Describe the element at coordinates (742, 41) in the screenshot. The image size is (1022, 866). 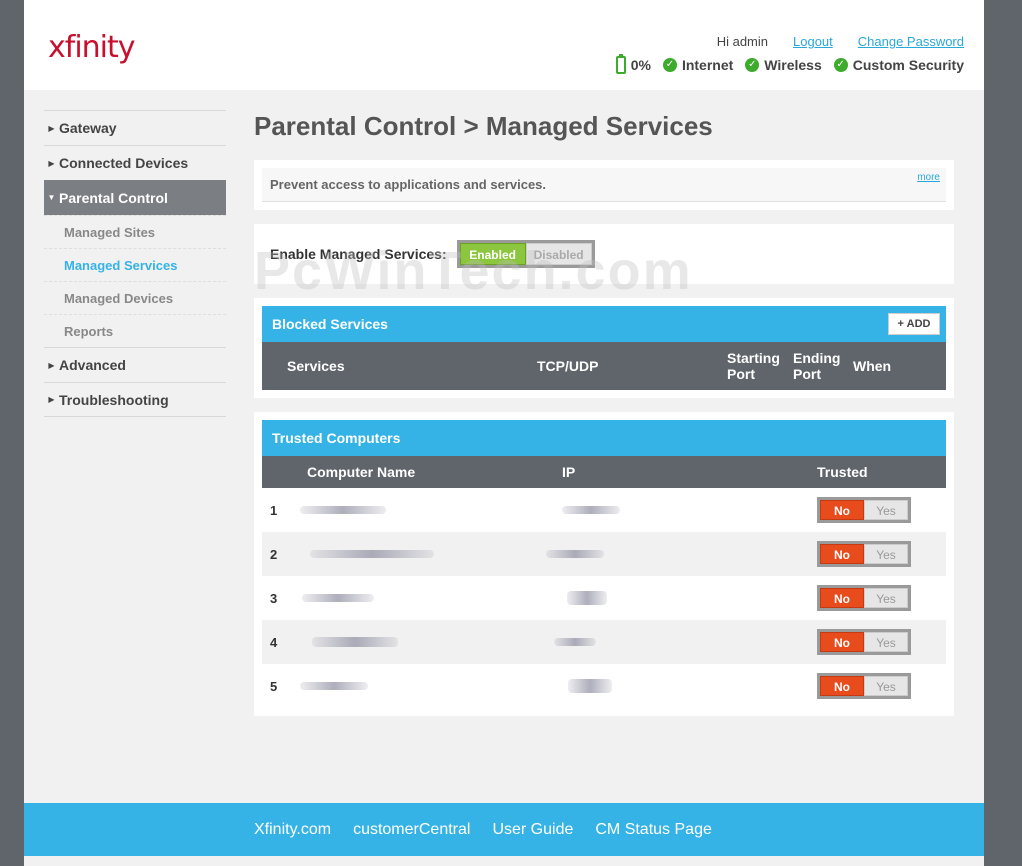
I see `greeting: Hi admin` at that location.